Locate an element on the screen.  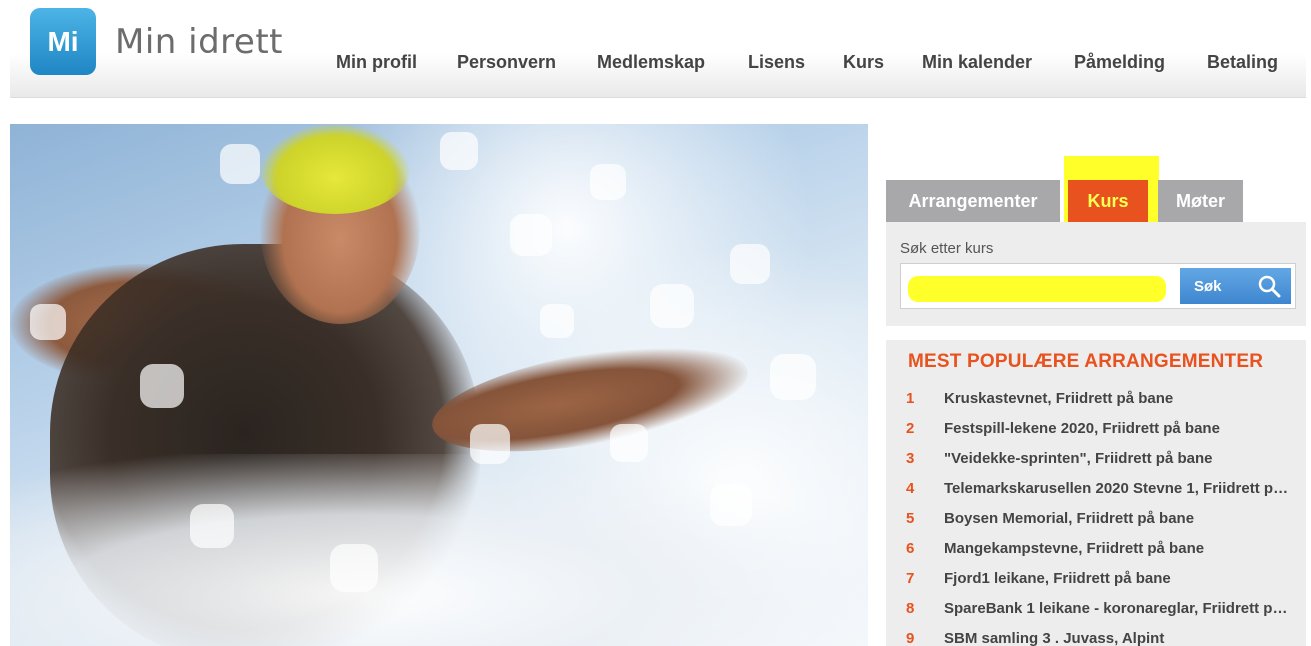
list-item: 6 Mangekampstevne, Friidrett på bane is located at coordinates (1101, 548).